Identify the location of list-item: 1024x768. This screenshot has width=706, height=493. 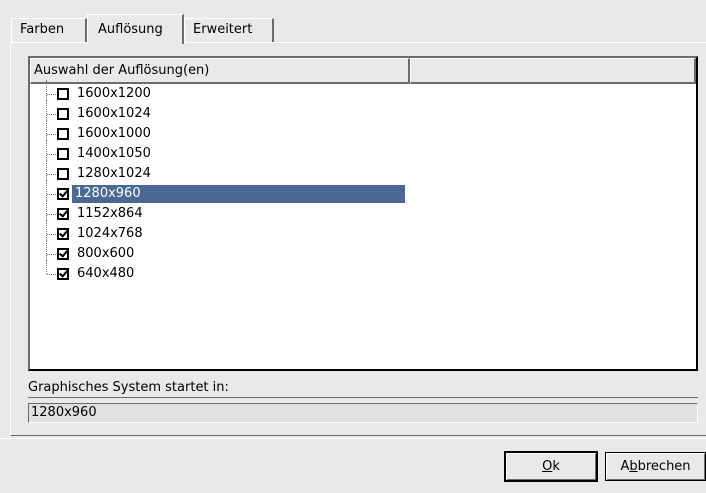
(363, 232).